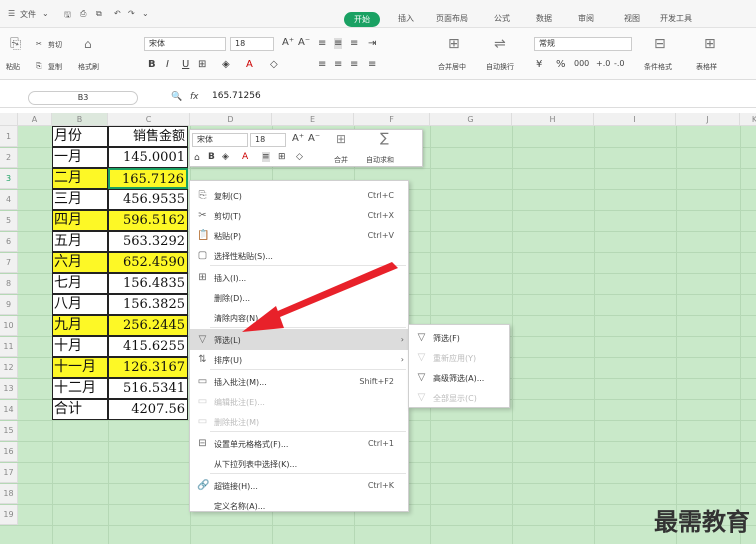 This screenshot has height=557, width=756. I want to click on cell-sales: 4207.56, so click(148, 409).